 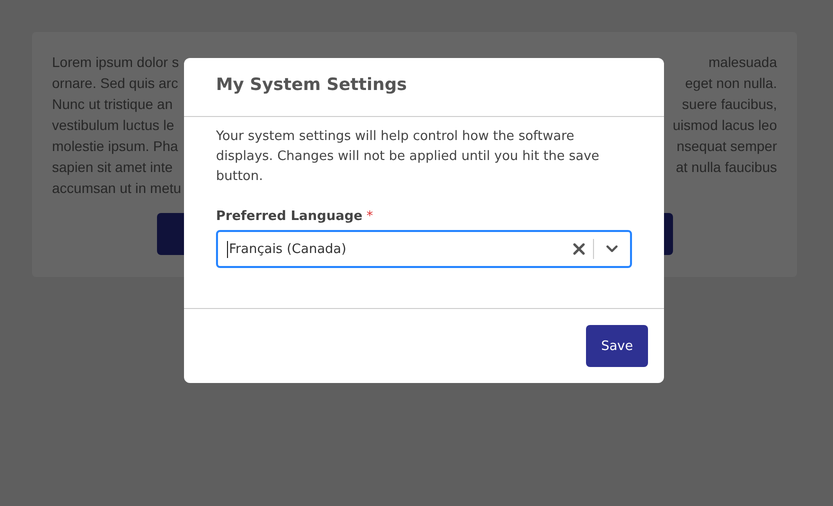 I want to click on language-select: Français (Canada), so click(x=424, y=249).